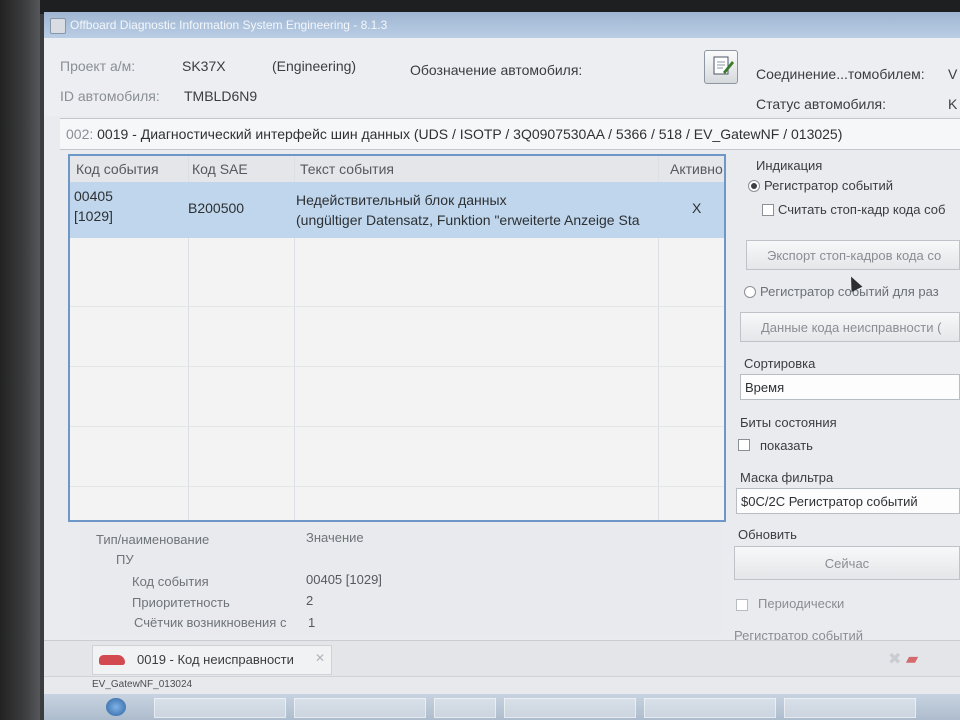 This screenshot has width=960, height=720. I want to click on tool-icons: ✖ ▰, so click(903, 659).